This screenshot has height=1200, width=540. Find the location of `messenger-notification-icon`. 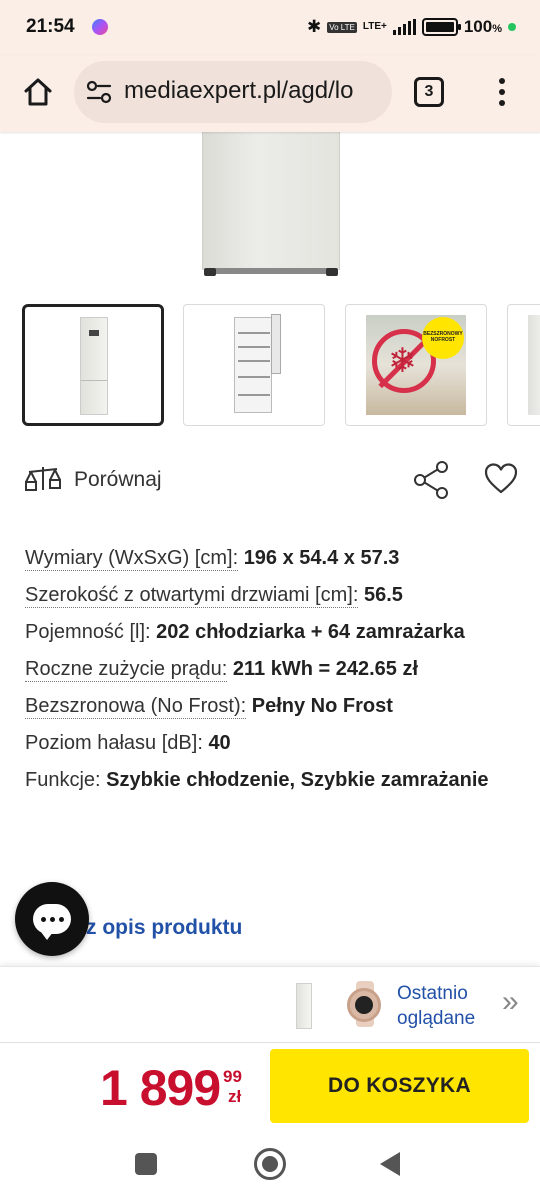

messenger-notification-icon is located at coordinates (100, 27).